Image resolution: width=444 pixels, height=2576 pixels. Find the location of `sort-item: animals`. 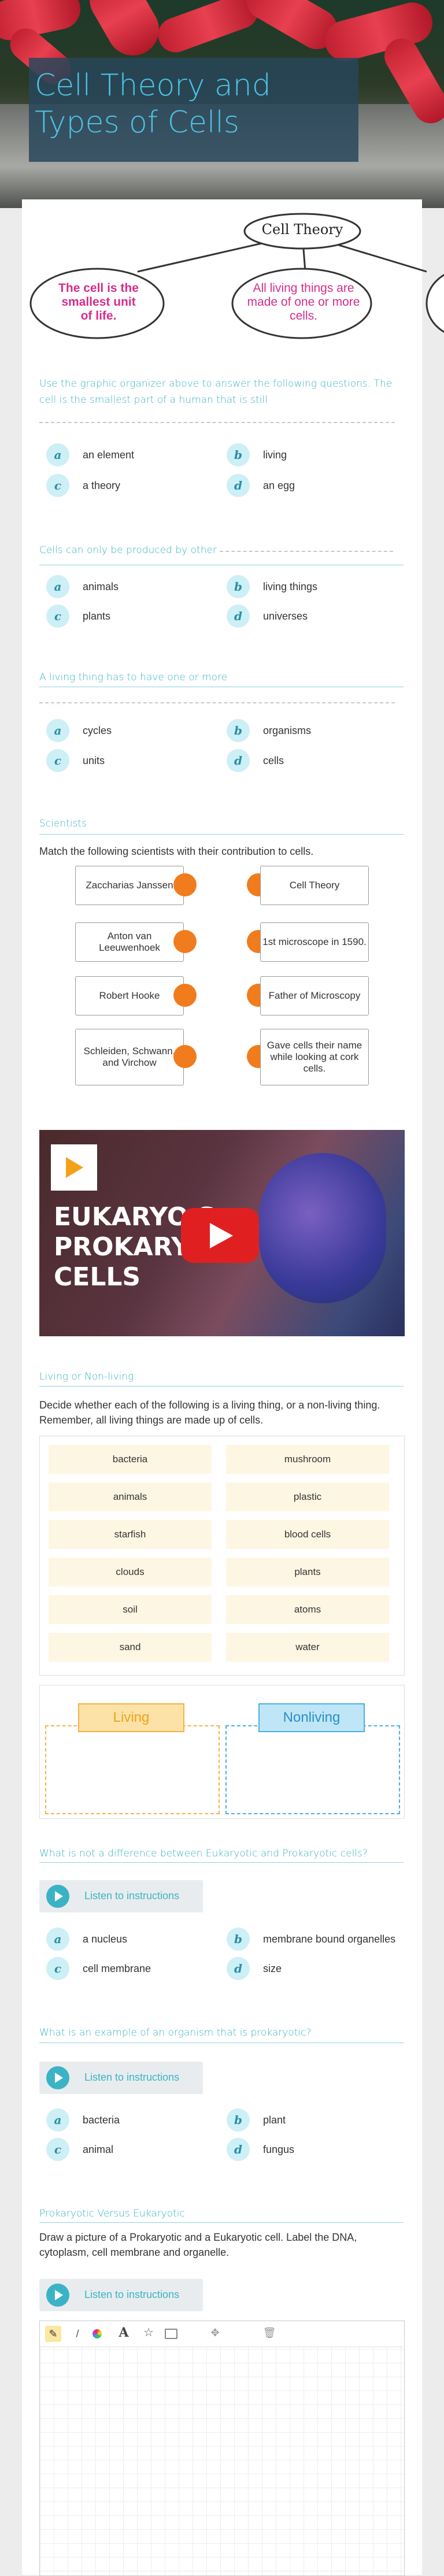

sort-item: animals is located at coordinates (130, 1496).